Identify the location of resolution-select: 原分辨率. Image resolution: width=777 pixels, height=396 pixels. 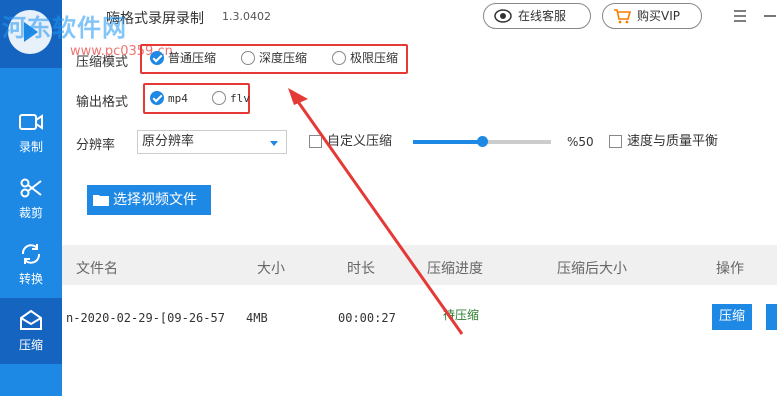
(212, 142).